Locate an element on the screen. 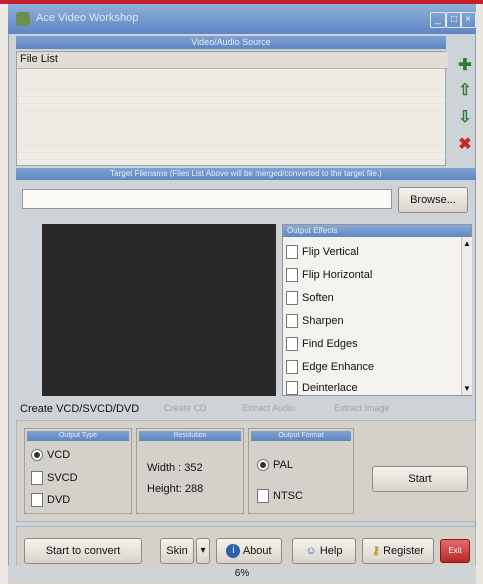 The height and width of the screenshot is (584, 483). move-up-button: ⇧ is located at coordinates (465, 91).